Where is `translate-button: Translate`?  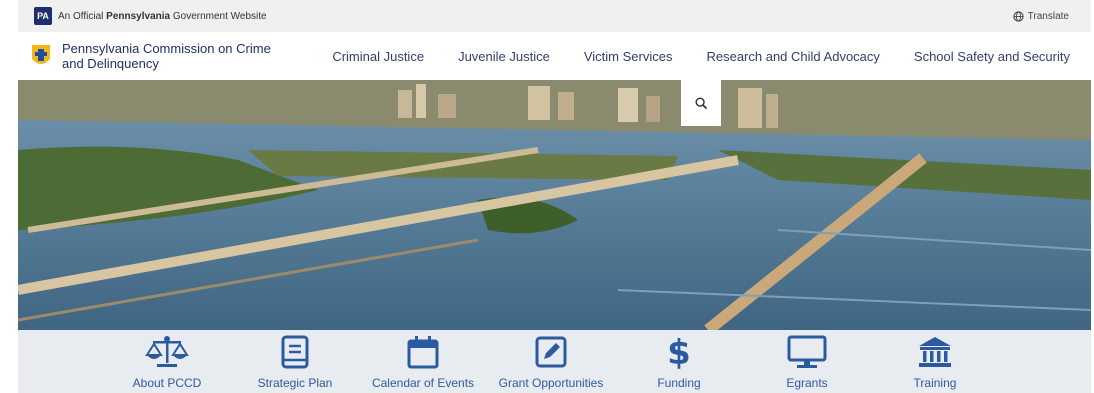 translate-button: Translate is located at coordinates (1041, 16).